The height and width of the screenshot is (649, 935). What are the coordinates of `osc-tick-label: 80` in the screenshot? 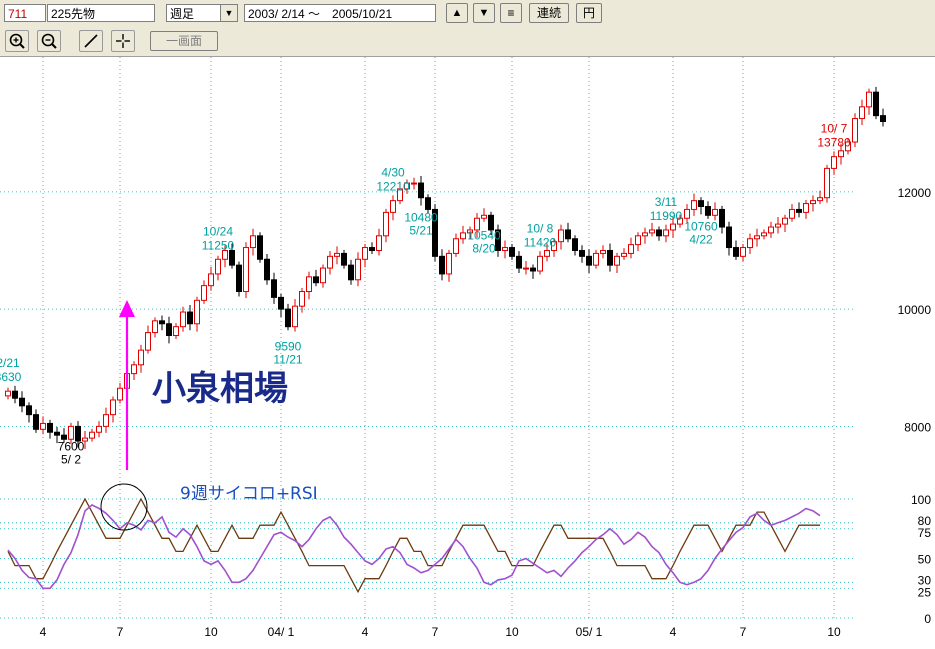 It's located at (925, 521).